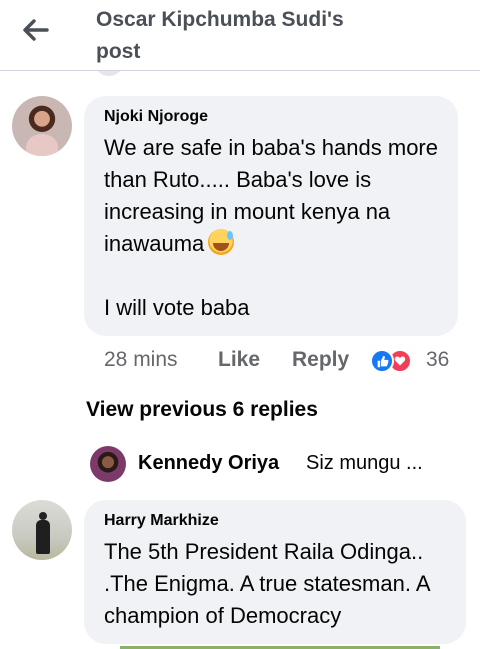 Image resolution: width=480 pixels, height=649 pixels. What do you see at coordinates (118, 51) in the screenshot?
I see `page-title-line-2: post` at bounding box center [118, 51].